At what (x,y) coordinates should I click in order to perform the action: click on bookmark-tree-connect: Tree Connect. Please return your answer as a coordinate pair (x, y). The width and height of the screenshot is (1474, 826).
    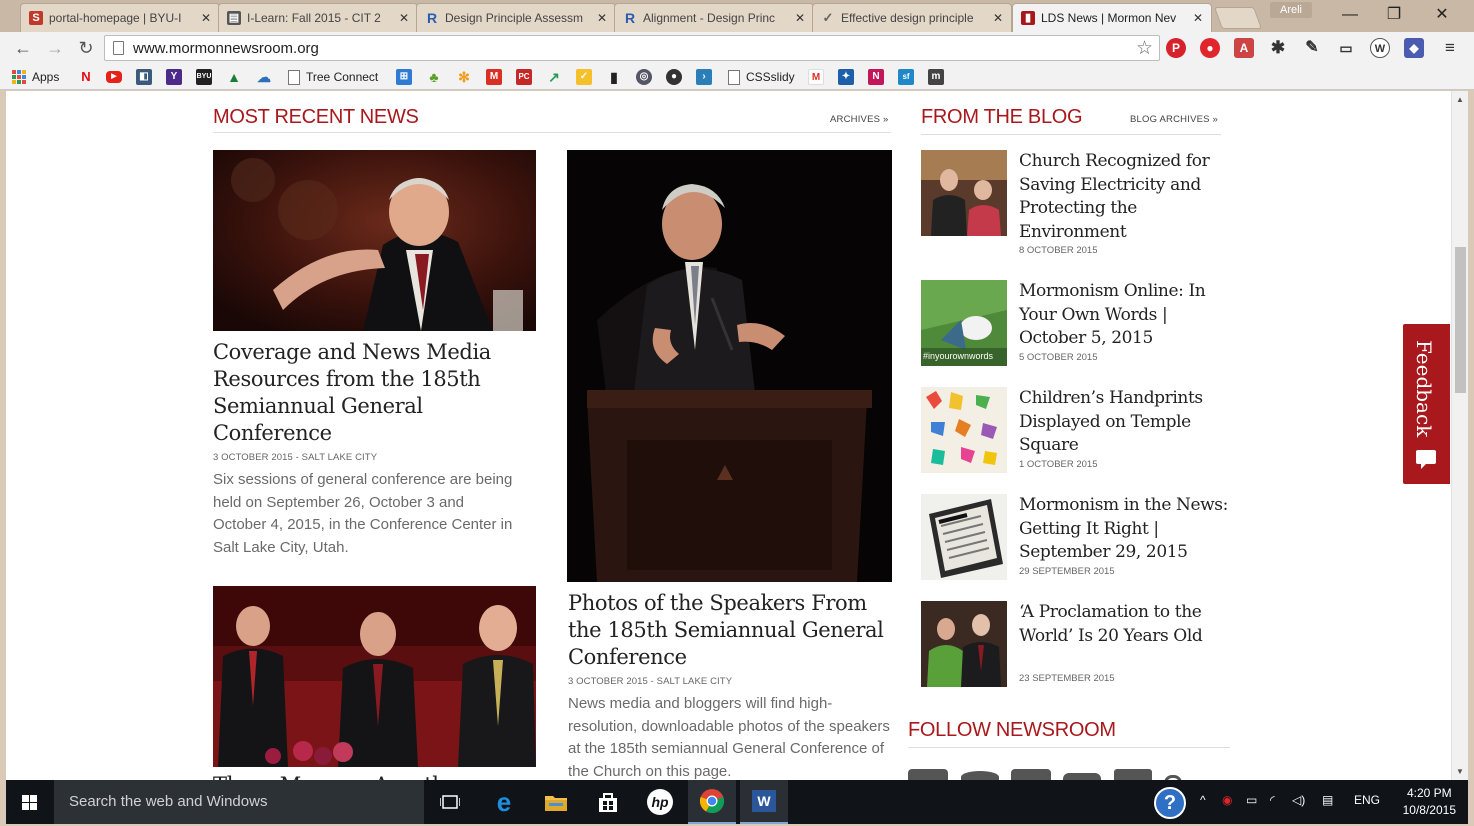
    Looking at the image, I should click on (333, 77).